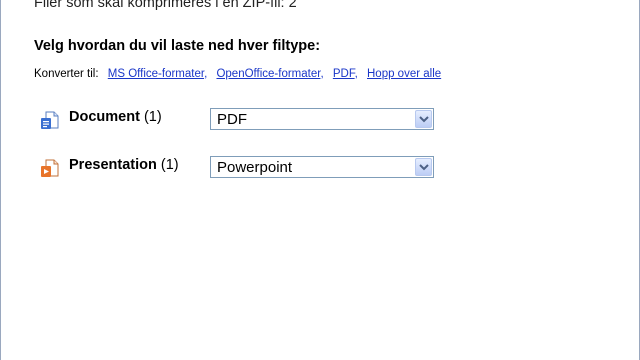 The width and height of the screenshot is (640, 360). What do you see at coordinates (104, 117) in the screenshot?
I see `filetype-name: Document` at bounding box center [104, 117].